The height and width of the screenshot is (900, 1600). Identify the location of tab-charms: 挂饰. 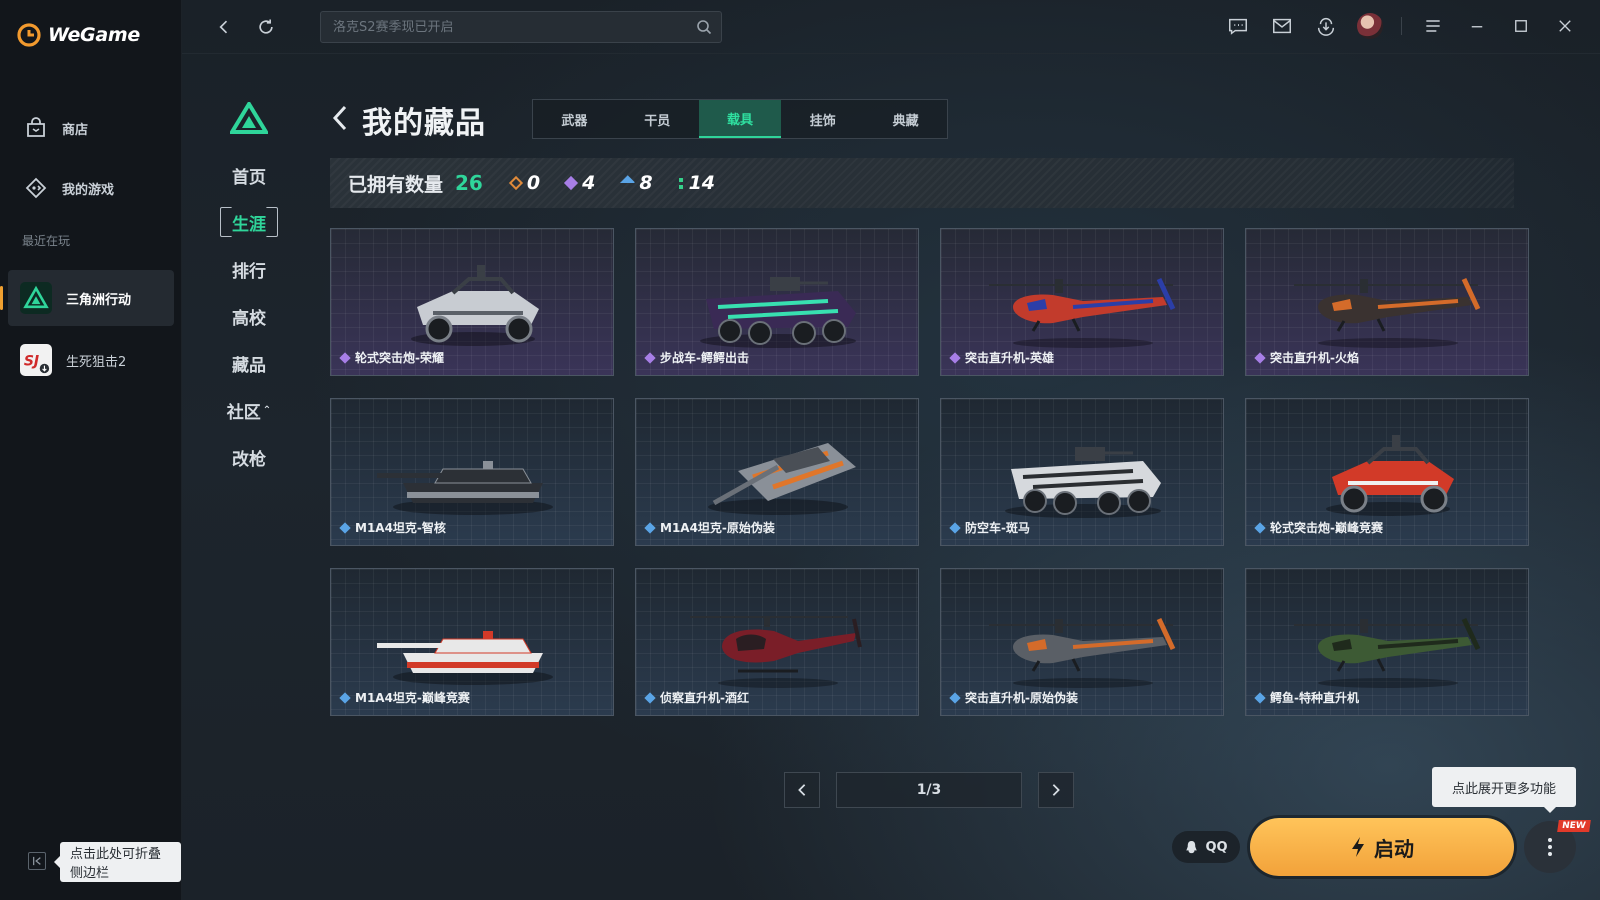
(822, 119).